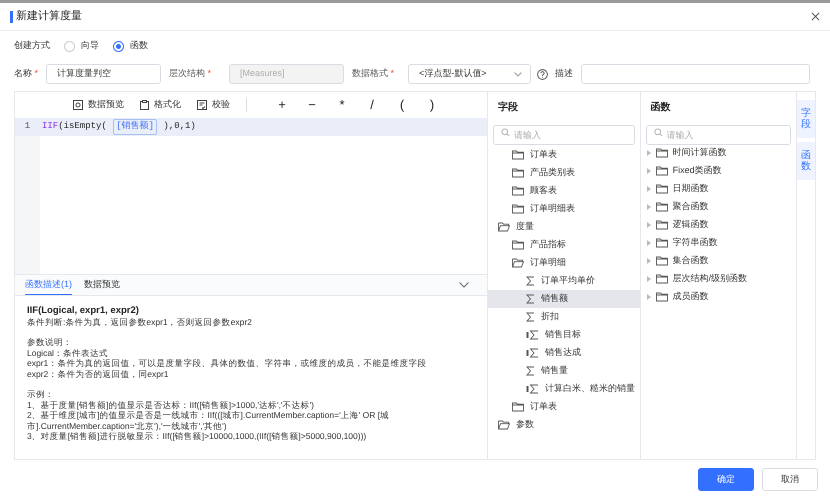  What do you see at coordinates (564, 317) in the screenshot?
I see `tree-item: 折扣` at bounding box center [564, 317].